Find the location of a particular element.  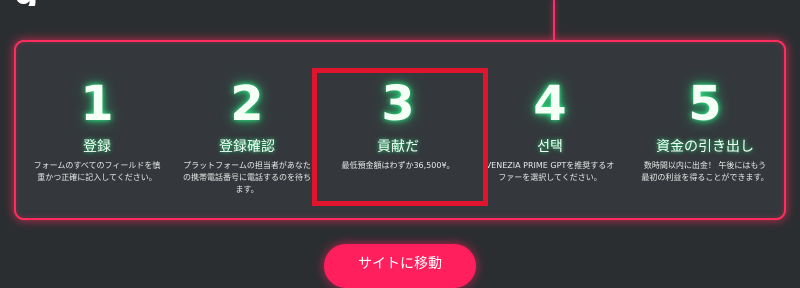

step-1: 1 登録 フォームのすべてのフィールドを慎重かつ正確に記入してください。 is located at coordinates (97, 130).